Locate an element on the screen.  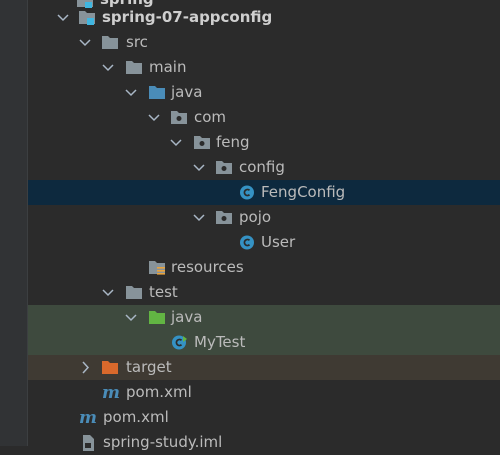
tree-item-label: com is located at coordinates (210, 117).